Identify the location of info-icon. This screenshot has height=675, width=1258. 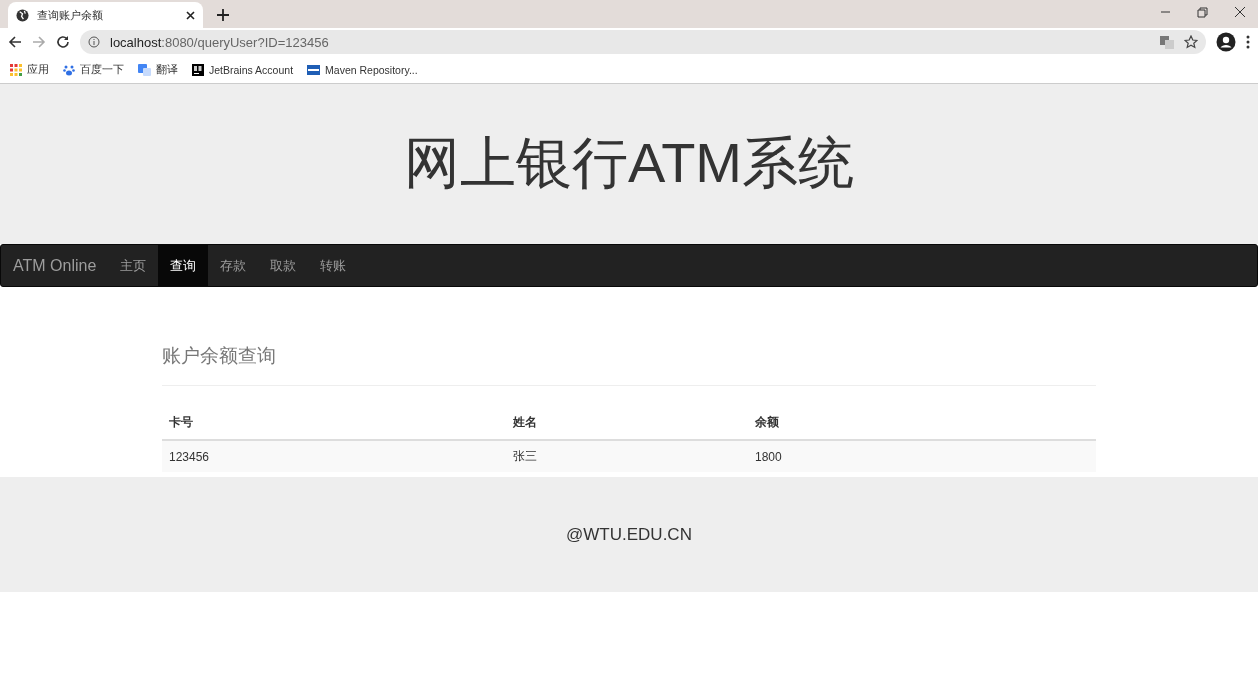
(94, 42).